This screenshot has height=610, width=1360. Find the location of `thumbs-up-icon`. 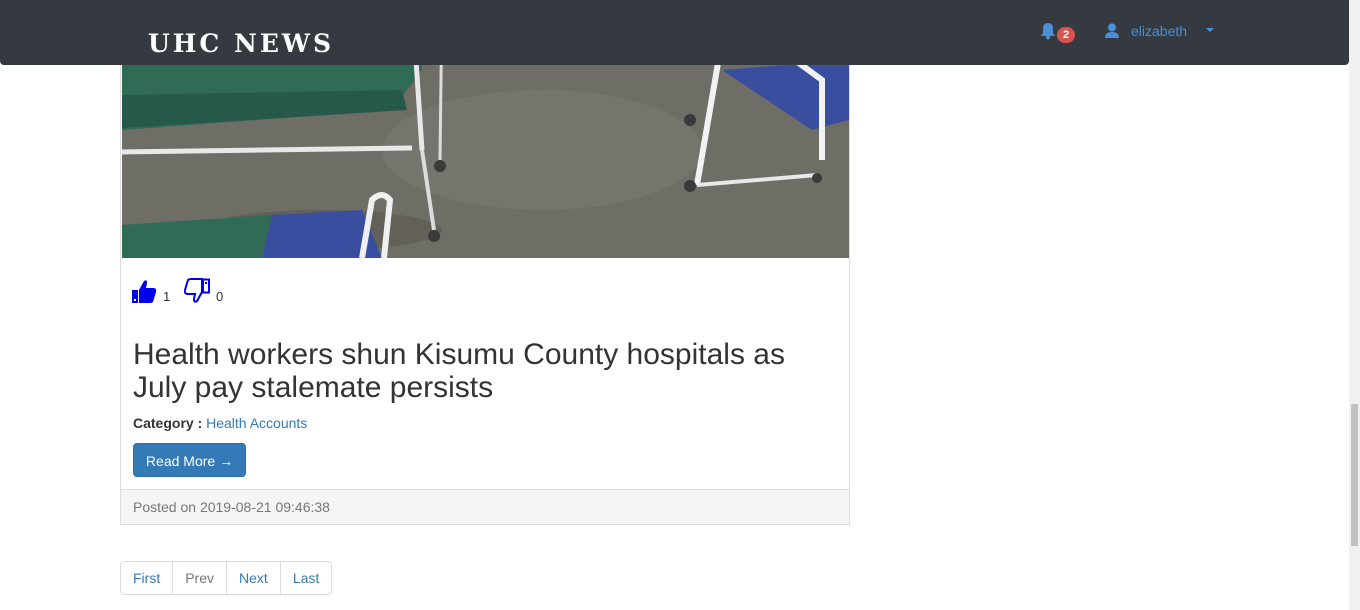

thumbs-up-icon is located at coordinates (144, 291).